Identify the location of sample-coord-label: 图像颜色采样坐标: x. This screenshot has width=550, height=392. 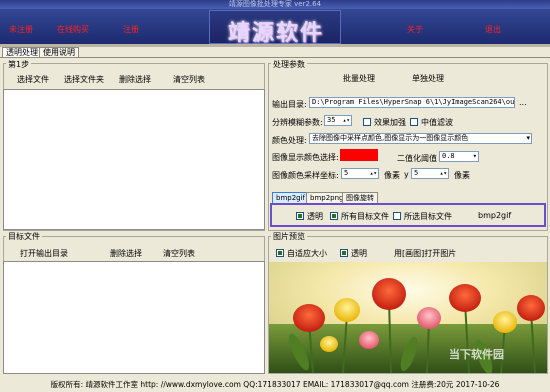
(309, 175).